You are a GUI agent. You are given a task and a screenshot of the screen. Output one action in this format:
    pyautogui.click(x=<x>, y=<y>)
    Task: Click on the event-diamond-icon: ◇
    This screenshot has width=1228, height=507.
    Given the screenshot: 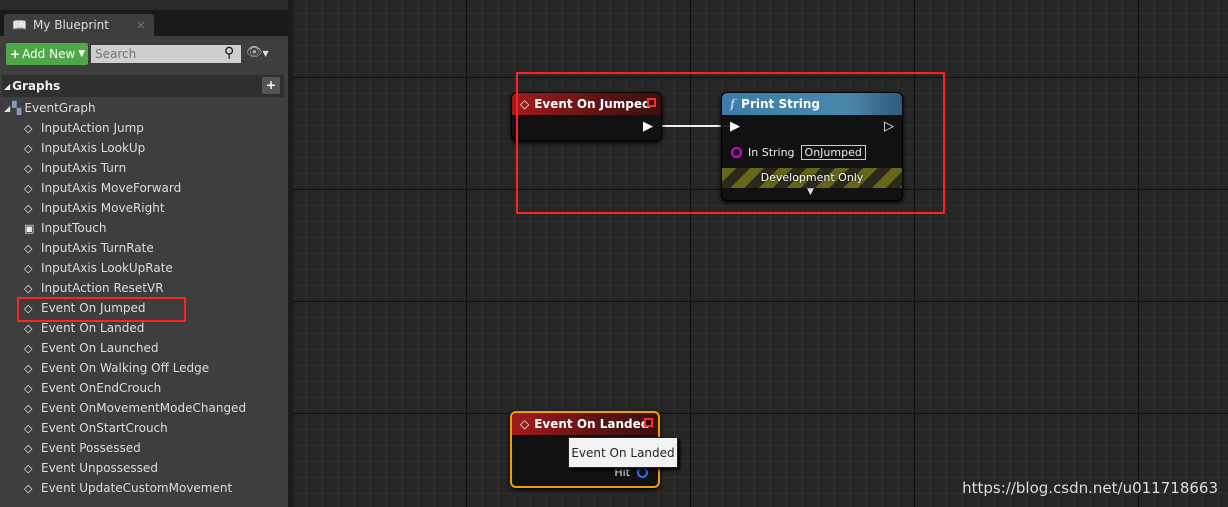 What is the action you would take?
    pyautogui.click(x=525, y=424)
    